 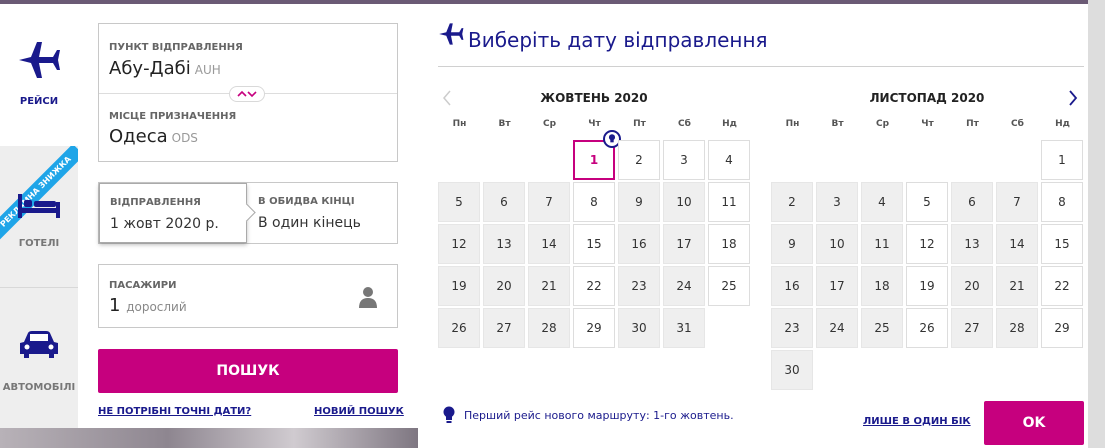 What do you see at coordinates (173, 116) in the screenshot?
I see `destination-label: МІСЦЕ ПРИЗНАЧЕННЯ` at bounding box center [173, 116].